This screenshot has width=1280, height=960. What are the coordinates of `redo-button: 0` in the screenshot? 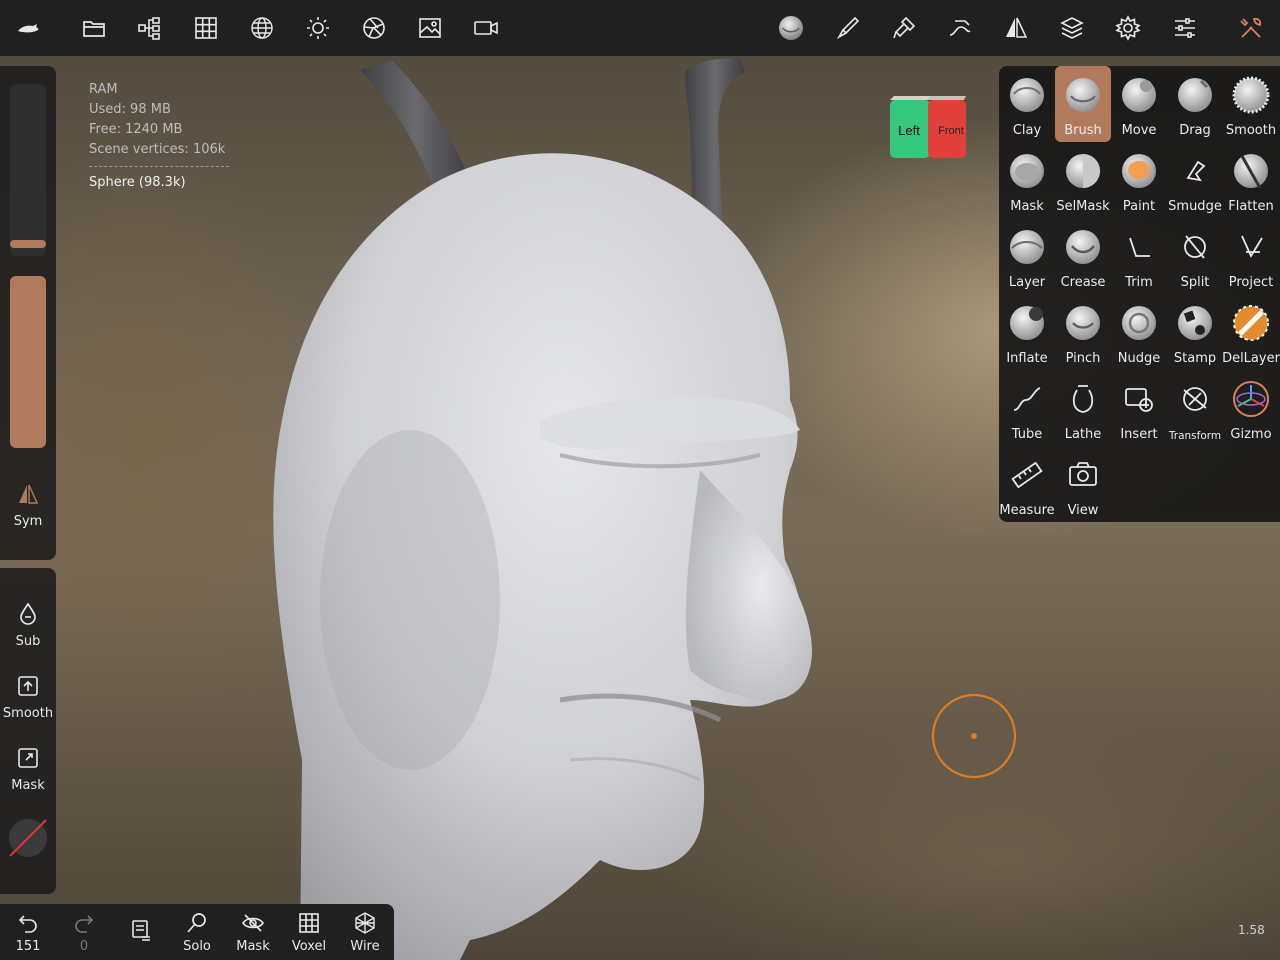 It's located at (84, 932).